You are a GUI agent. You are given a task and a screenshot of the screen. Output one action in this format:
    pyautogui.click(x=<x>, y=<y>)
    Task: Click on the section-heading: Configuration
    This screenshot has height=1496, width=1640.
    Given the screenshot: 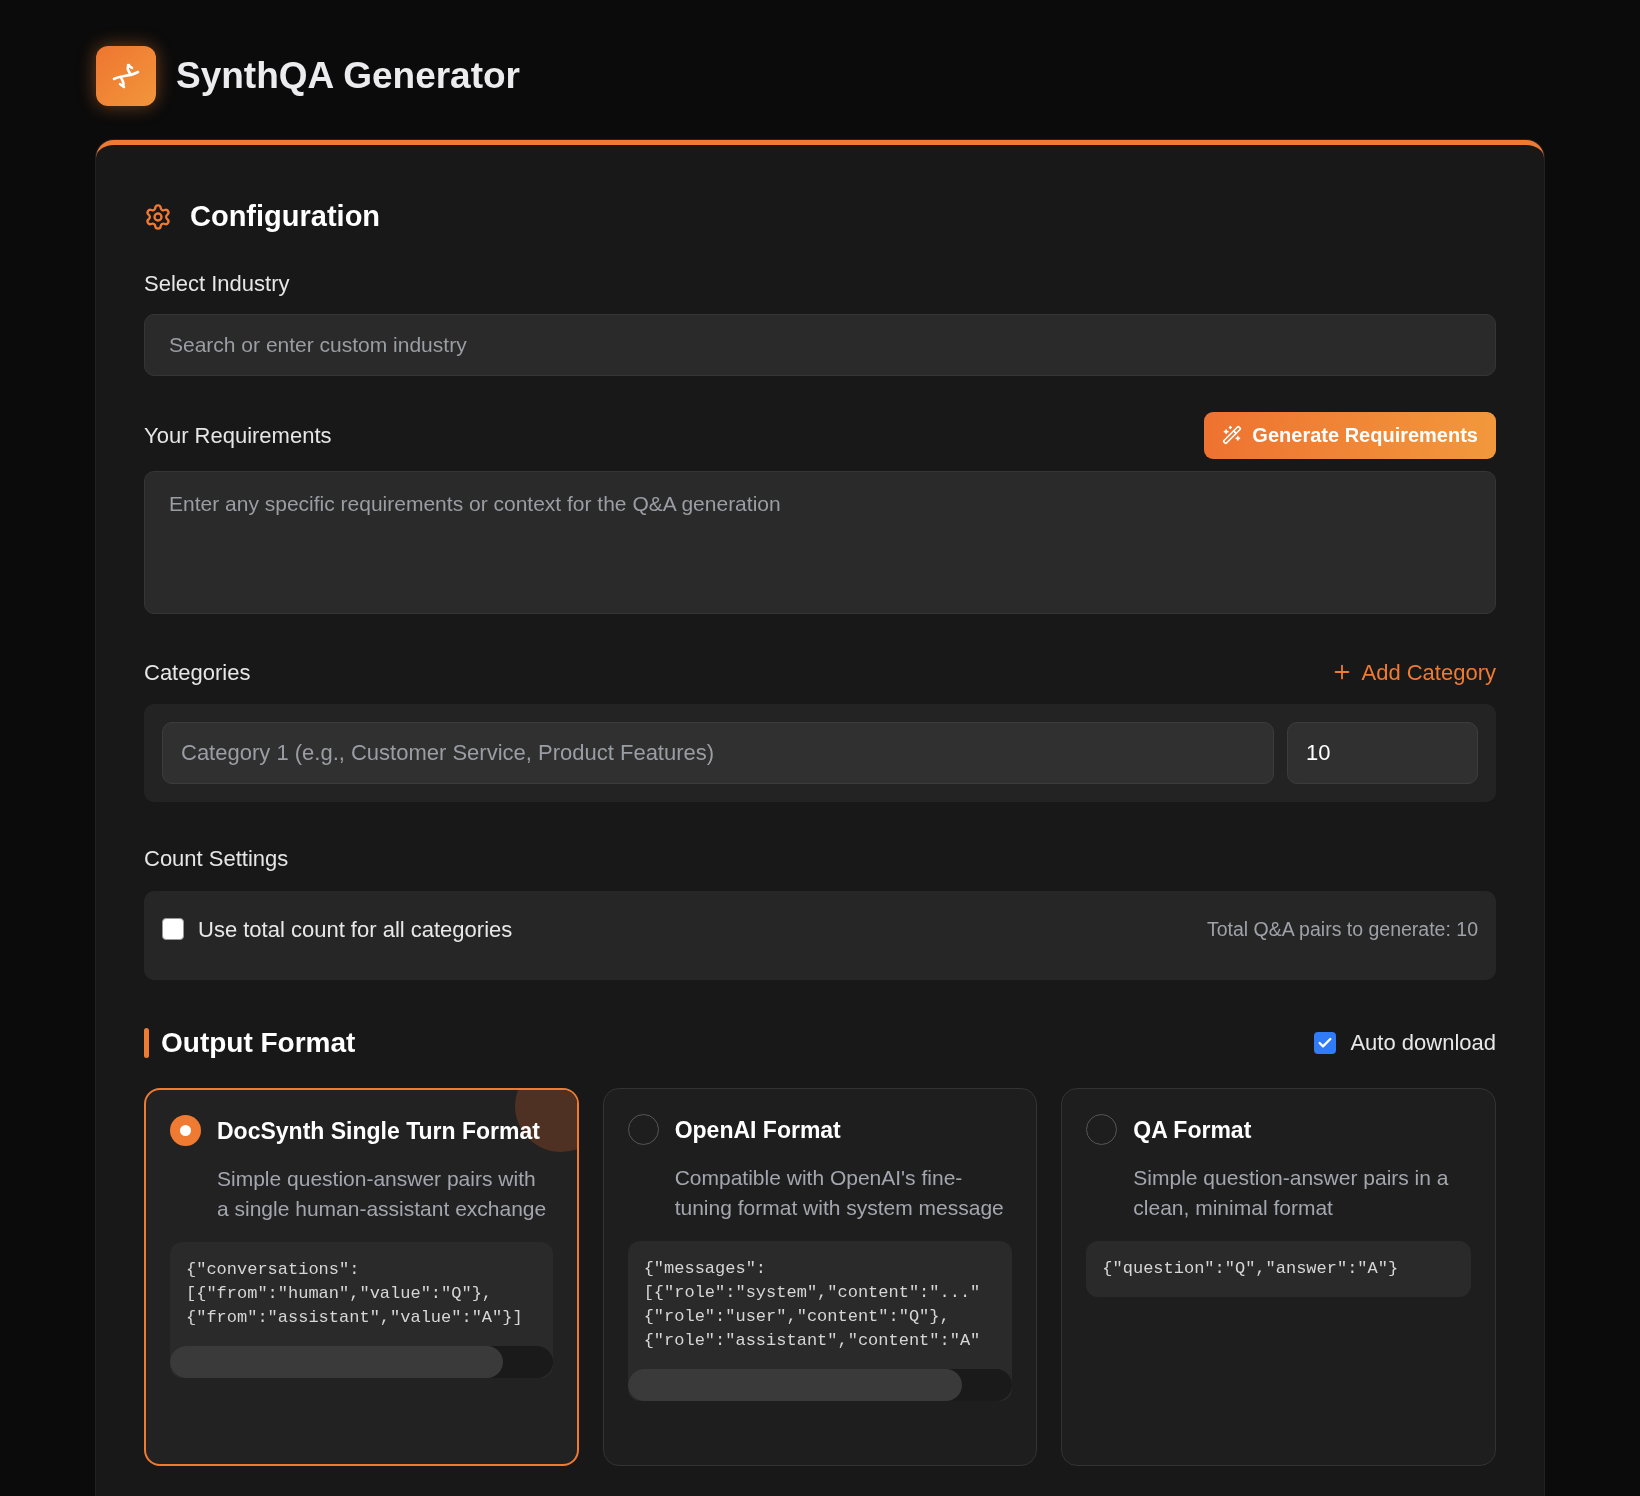 What is the action you would take?
    pyautogui.click(x=285, y=216)
    